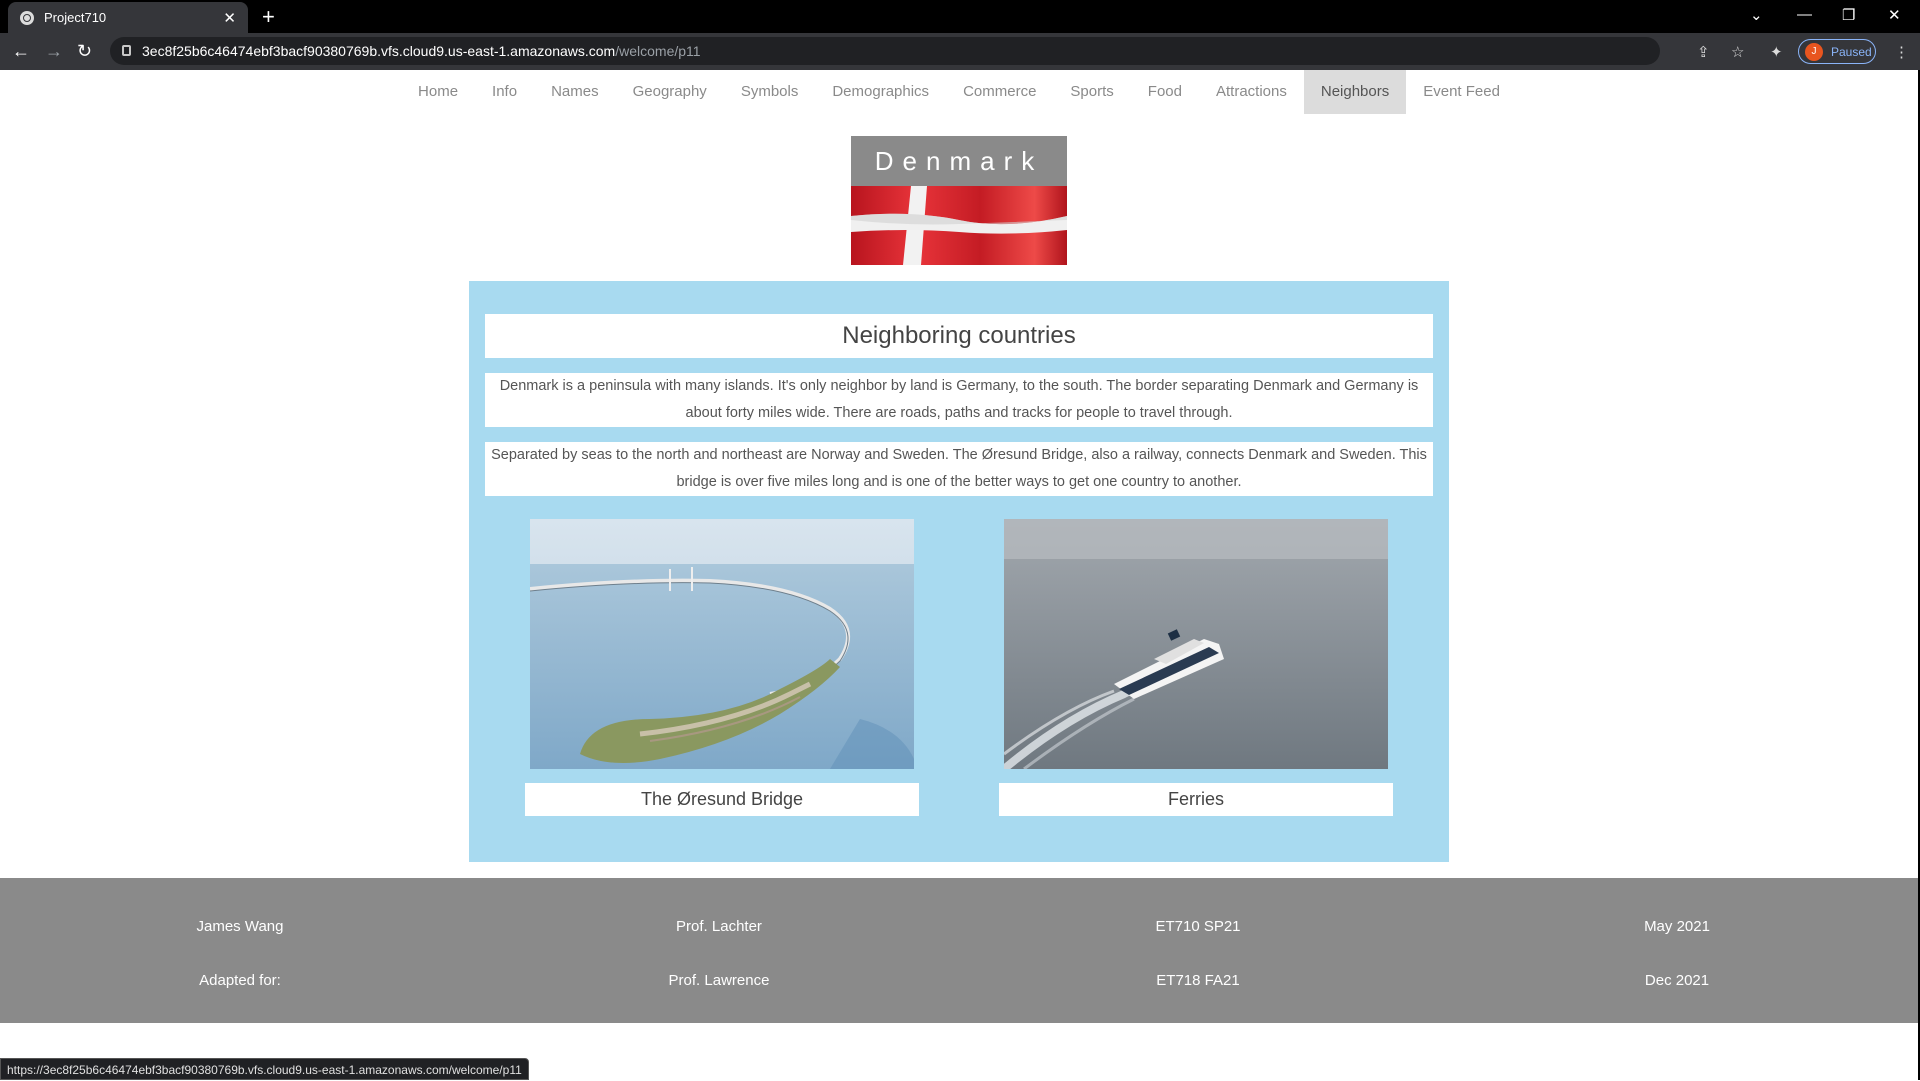  I want to click on nav-item-event-feed: Event Feed, so click(1461, 92).